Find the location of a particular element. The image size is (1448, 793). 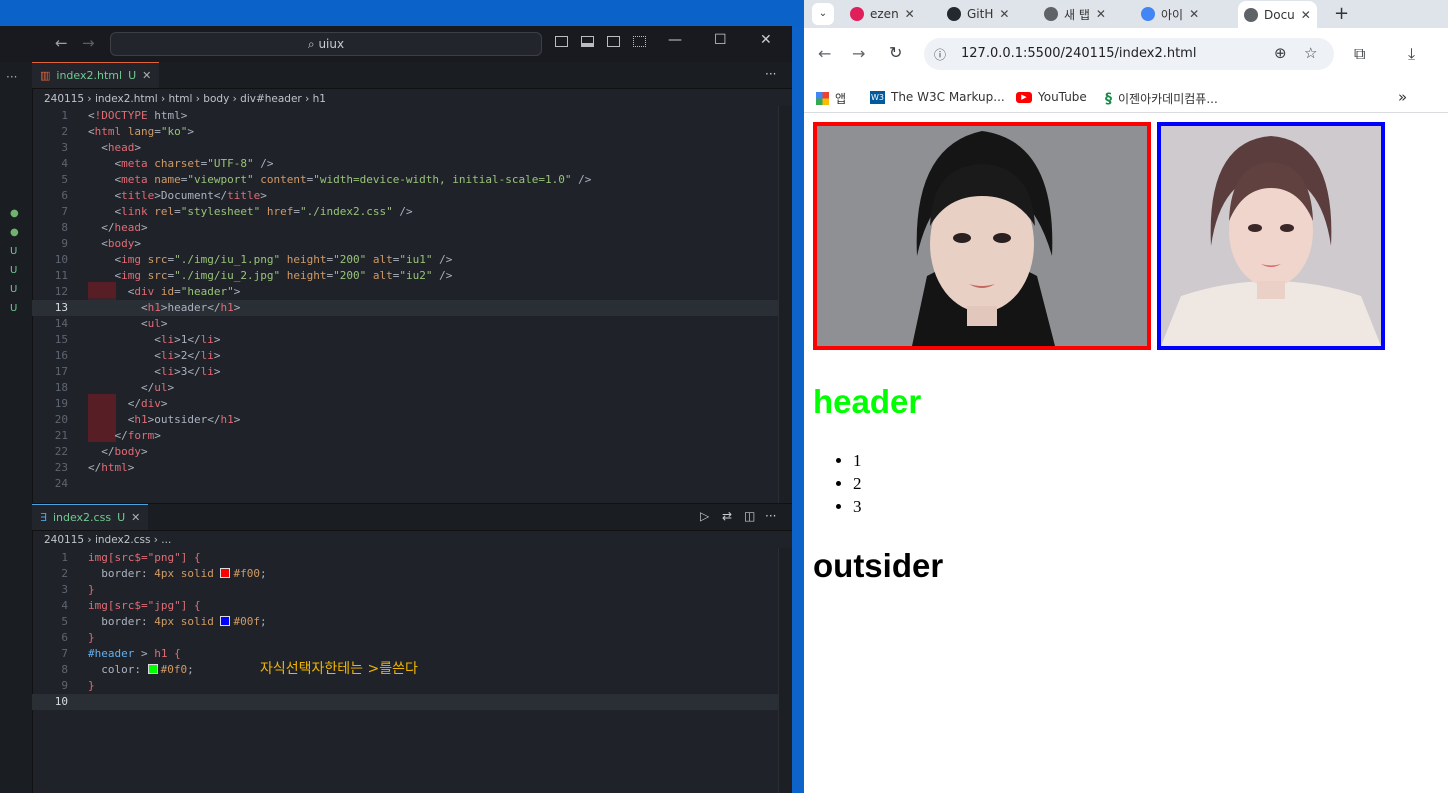

code-line: 22 </body> is located at coordinates (405, 452).